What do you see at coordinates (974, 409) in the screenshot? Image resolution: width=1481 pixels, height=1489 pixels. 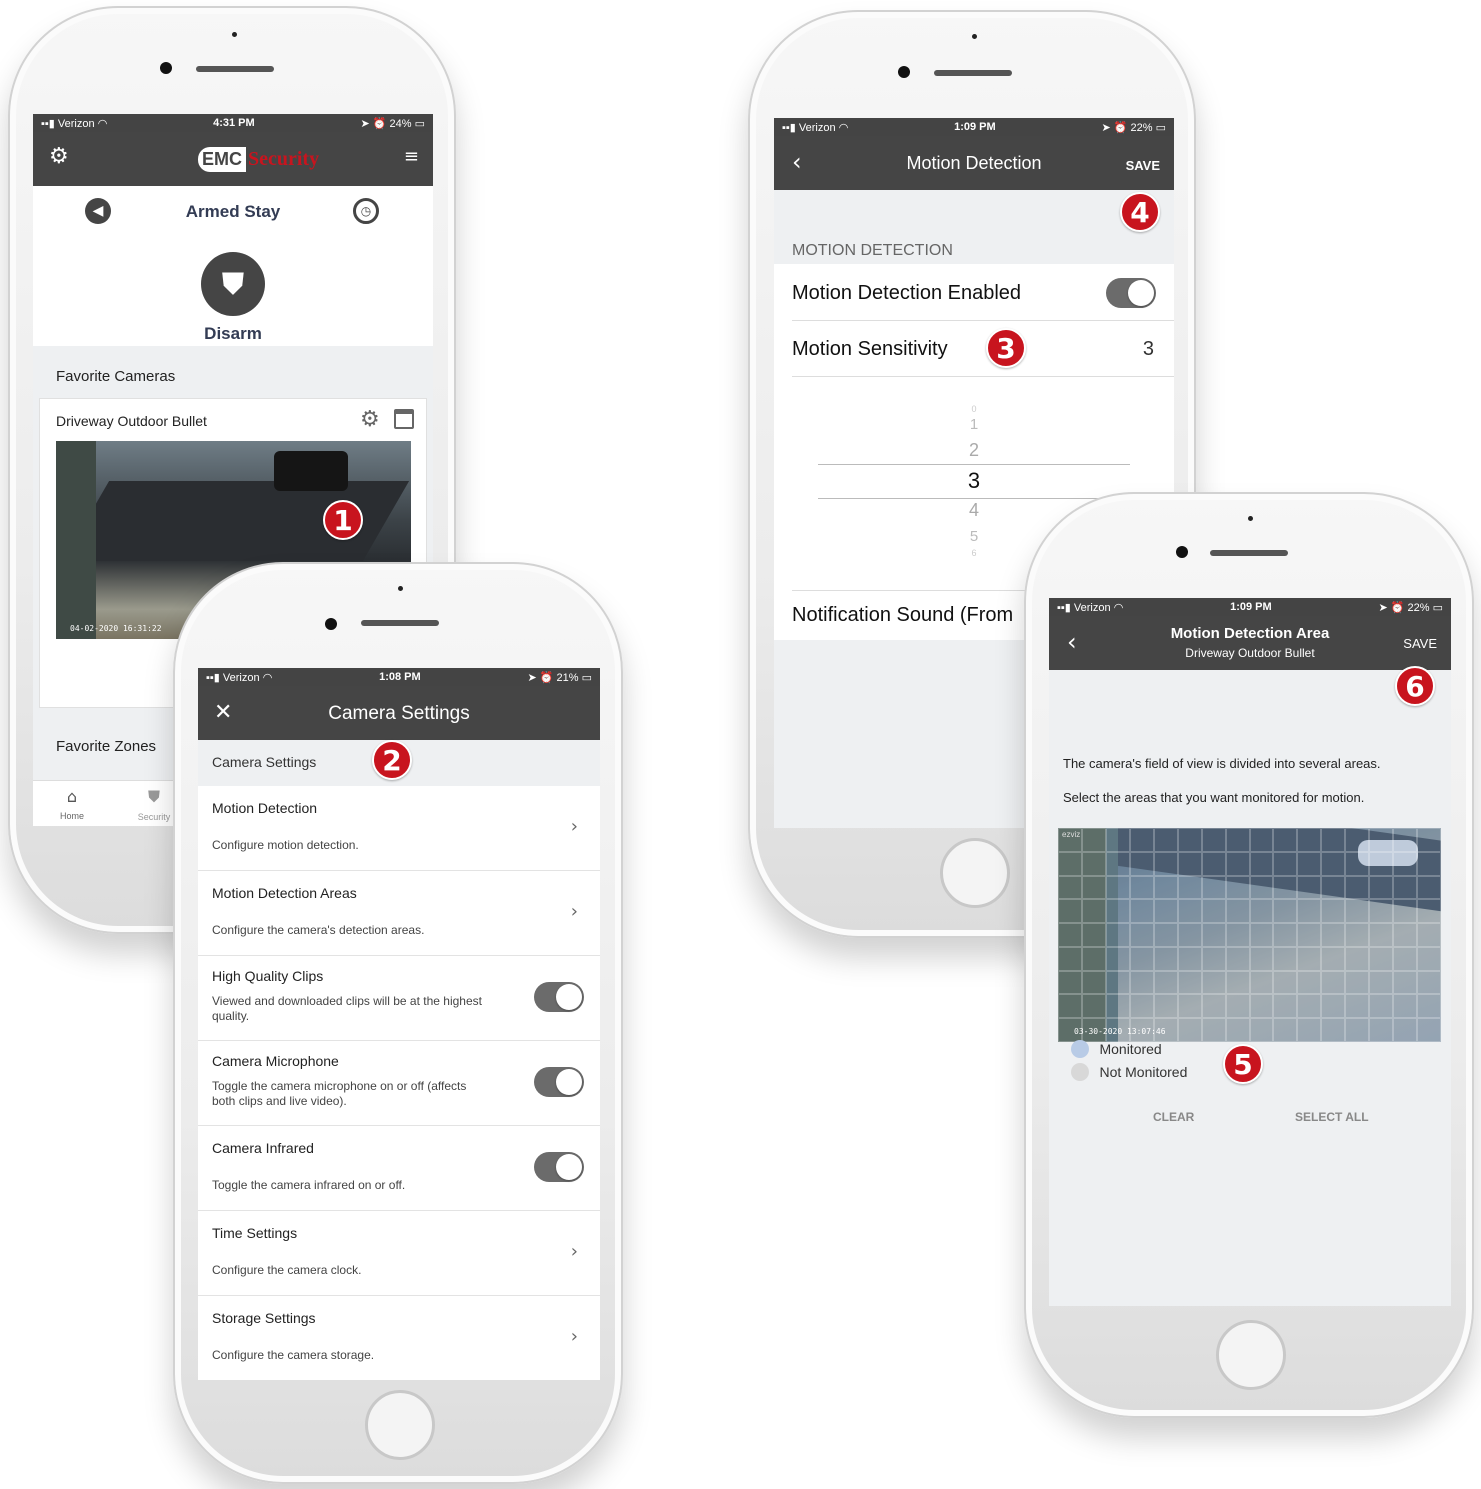 I see `picker-option: 0` at bounding box center [974, 409].